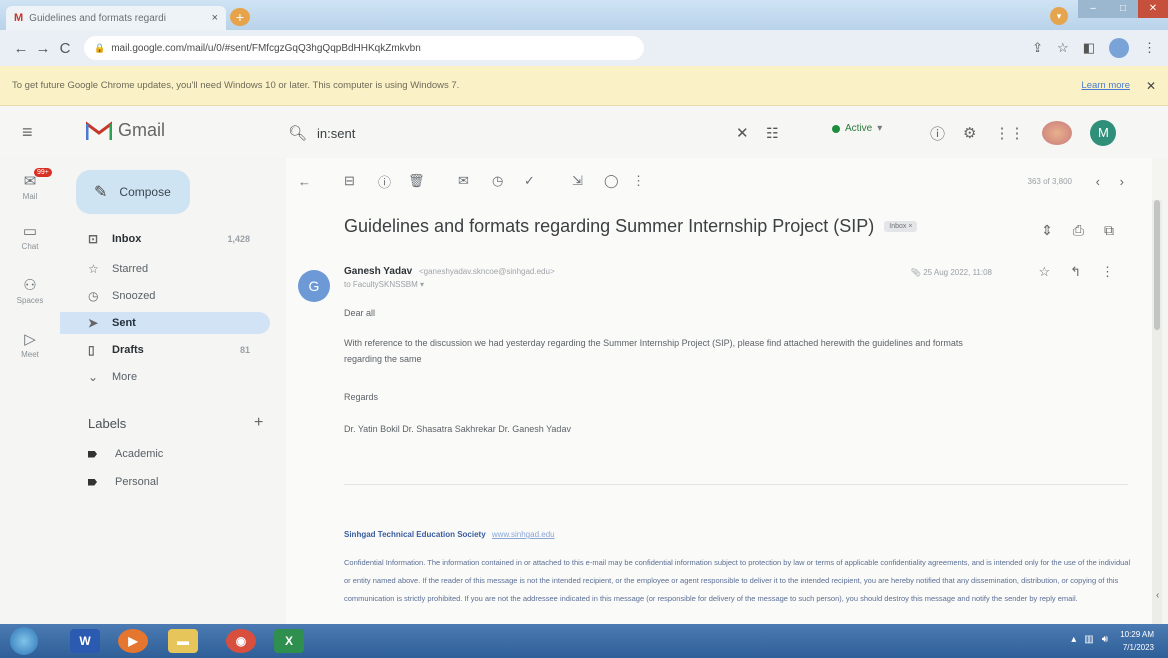 The width and height of the screenshot is (1168, 658). What do you see at coordinates (93, 323) in the screenshot?
I see `send-icon: ➤` at bounding box center [93, 323].